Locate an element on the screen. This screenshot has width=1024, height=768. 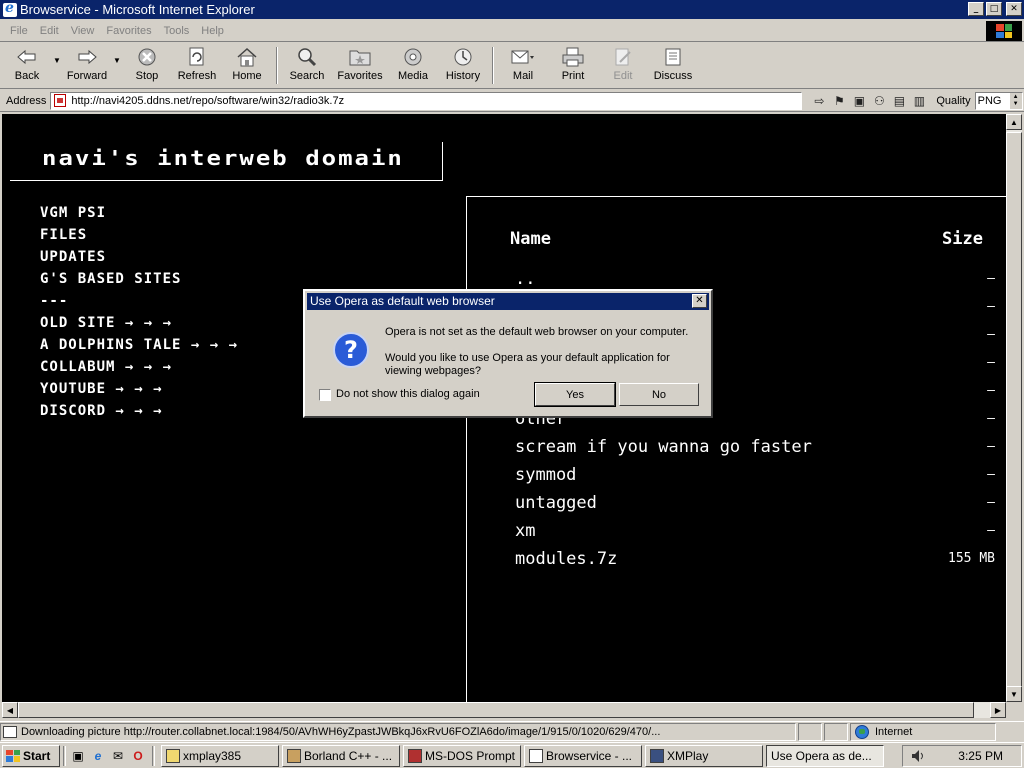
column-header-size: Size is located at coordinates (962, 239).